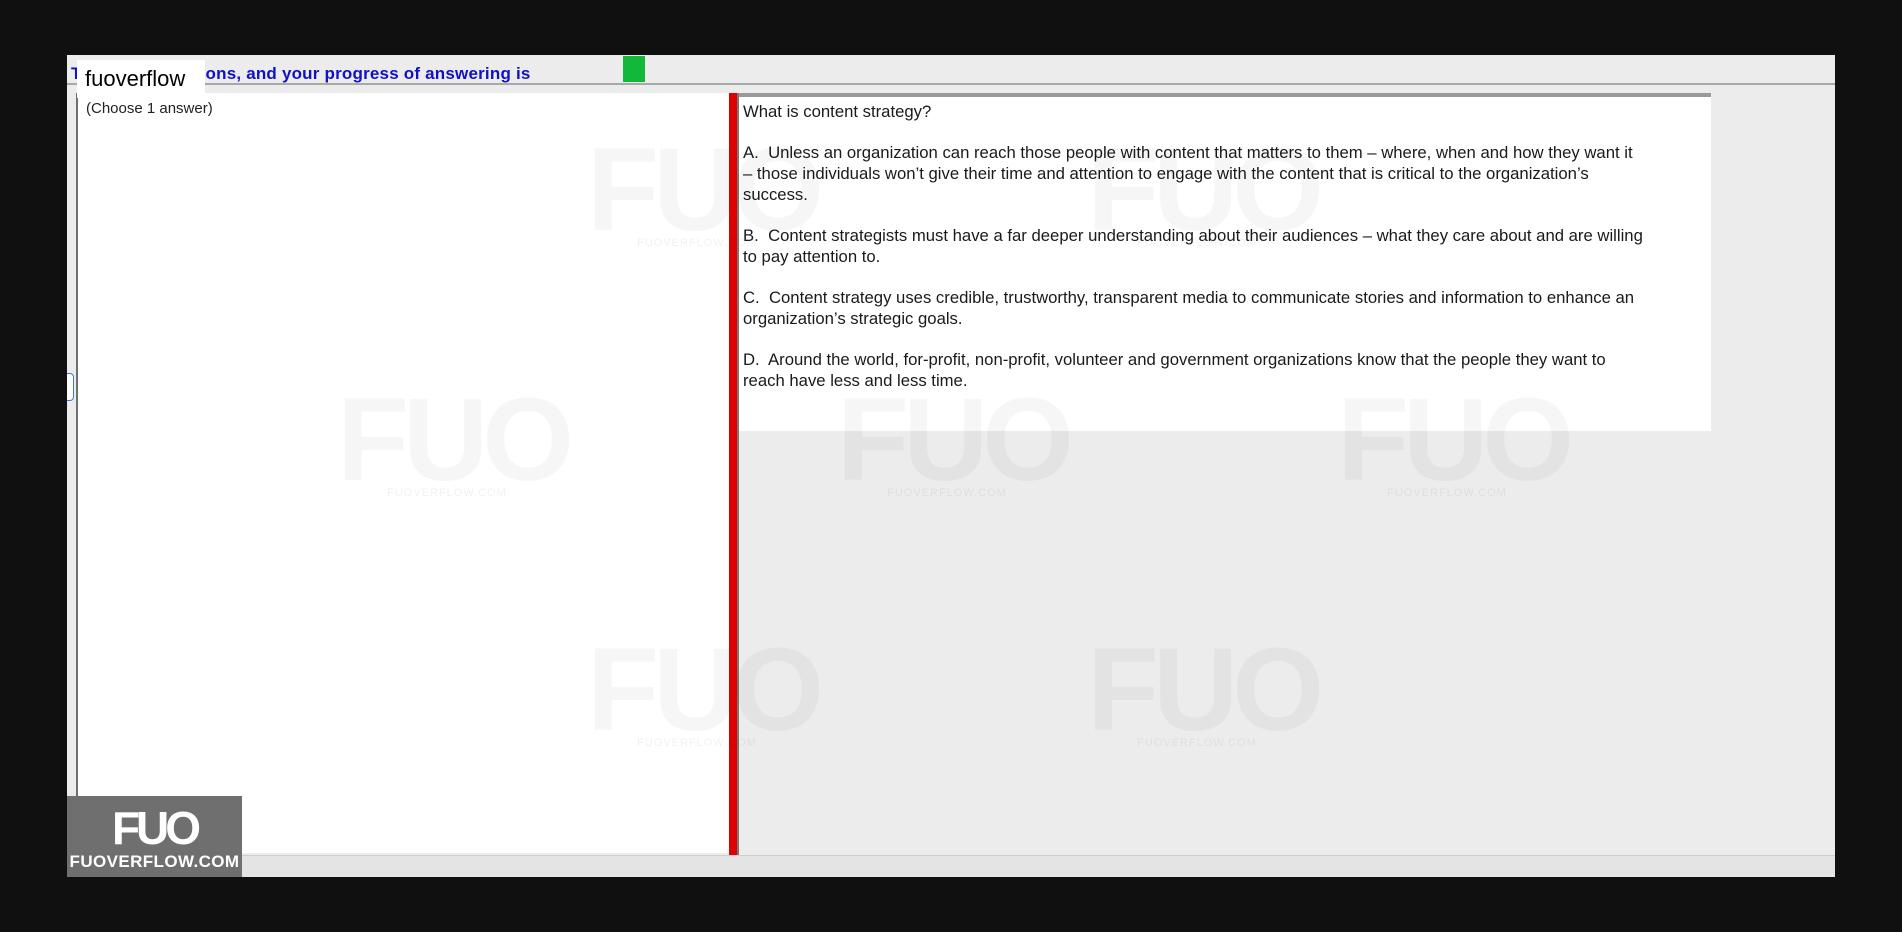 Image resolution: width=1902 pixels, height=932 pixels. Describe the element at coordinates (751, 235) in the screenshot. I see `option-letter: B.` at that location.